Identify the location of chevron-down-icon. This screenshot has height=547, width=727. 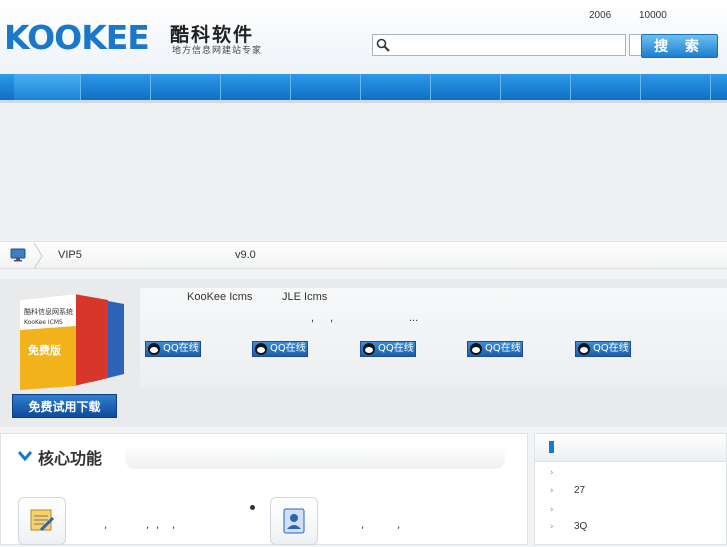
(25, 456).